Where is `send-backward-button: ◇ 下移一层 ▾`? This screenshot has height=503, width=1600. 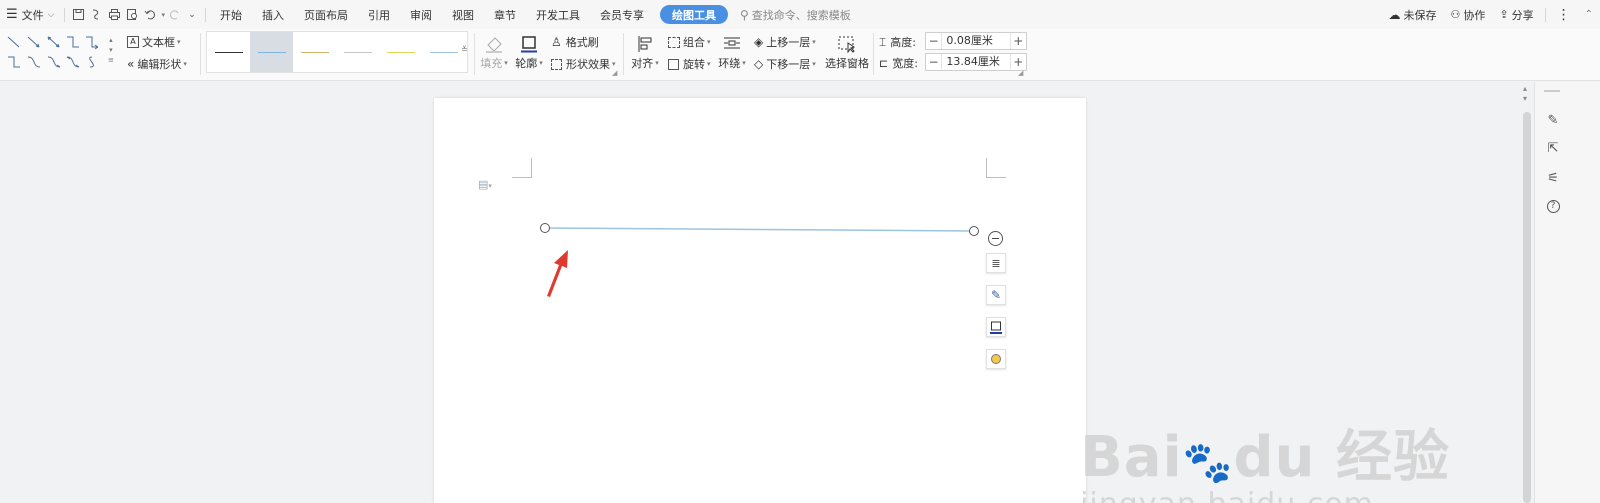 send-backward-button: ◇ 下移一层 ▾ is located at coordinates (785, 64).